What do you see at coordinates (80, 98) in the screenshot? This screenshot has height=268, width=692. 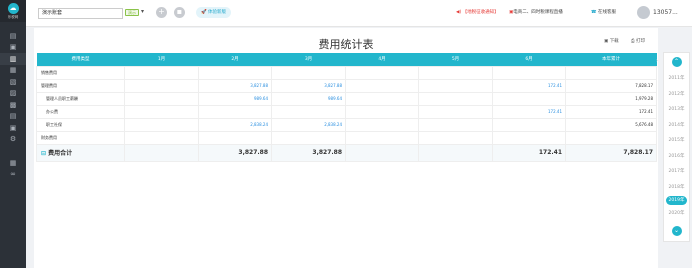 I see `expense-type-cell: 管理人员职工薪酬` at bounding box center [80, 98].